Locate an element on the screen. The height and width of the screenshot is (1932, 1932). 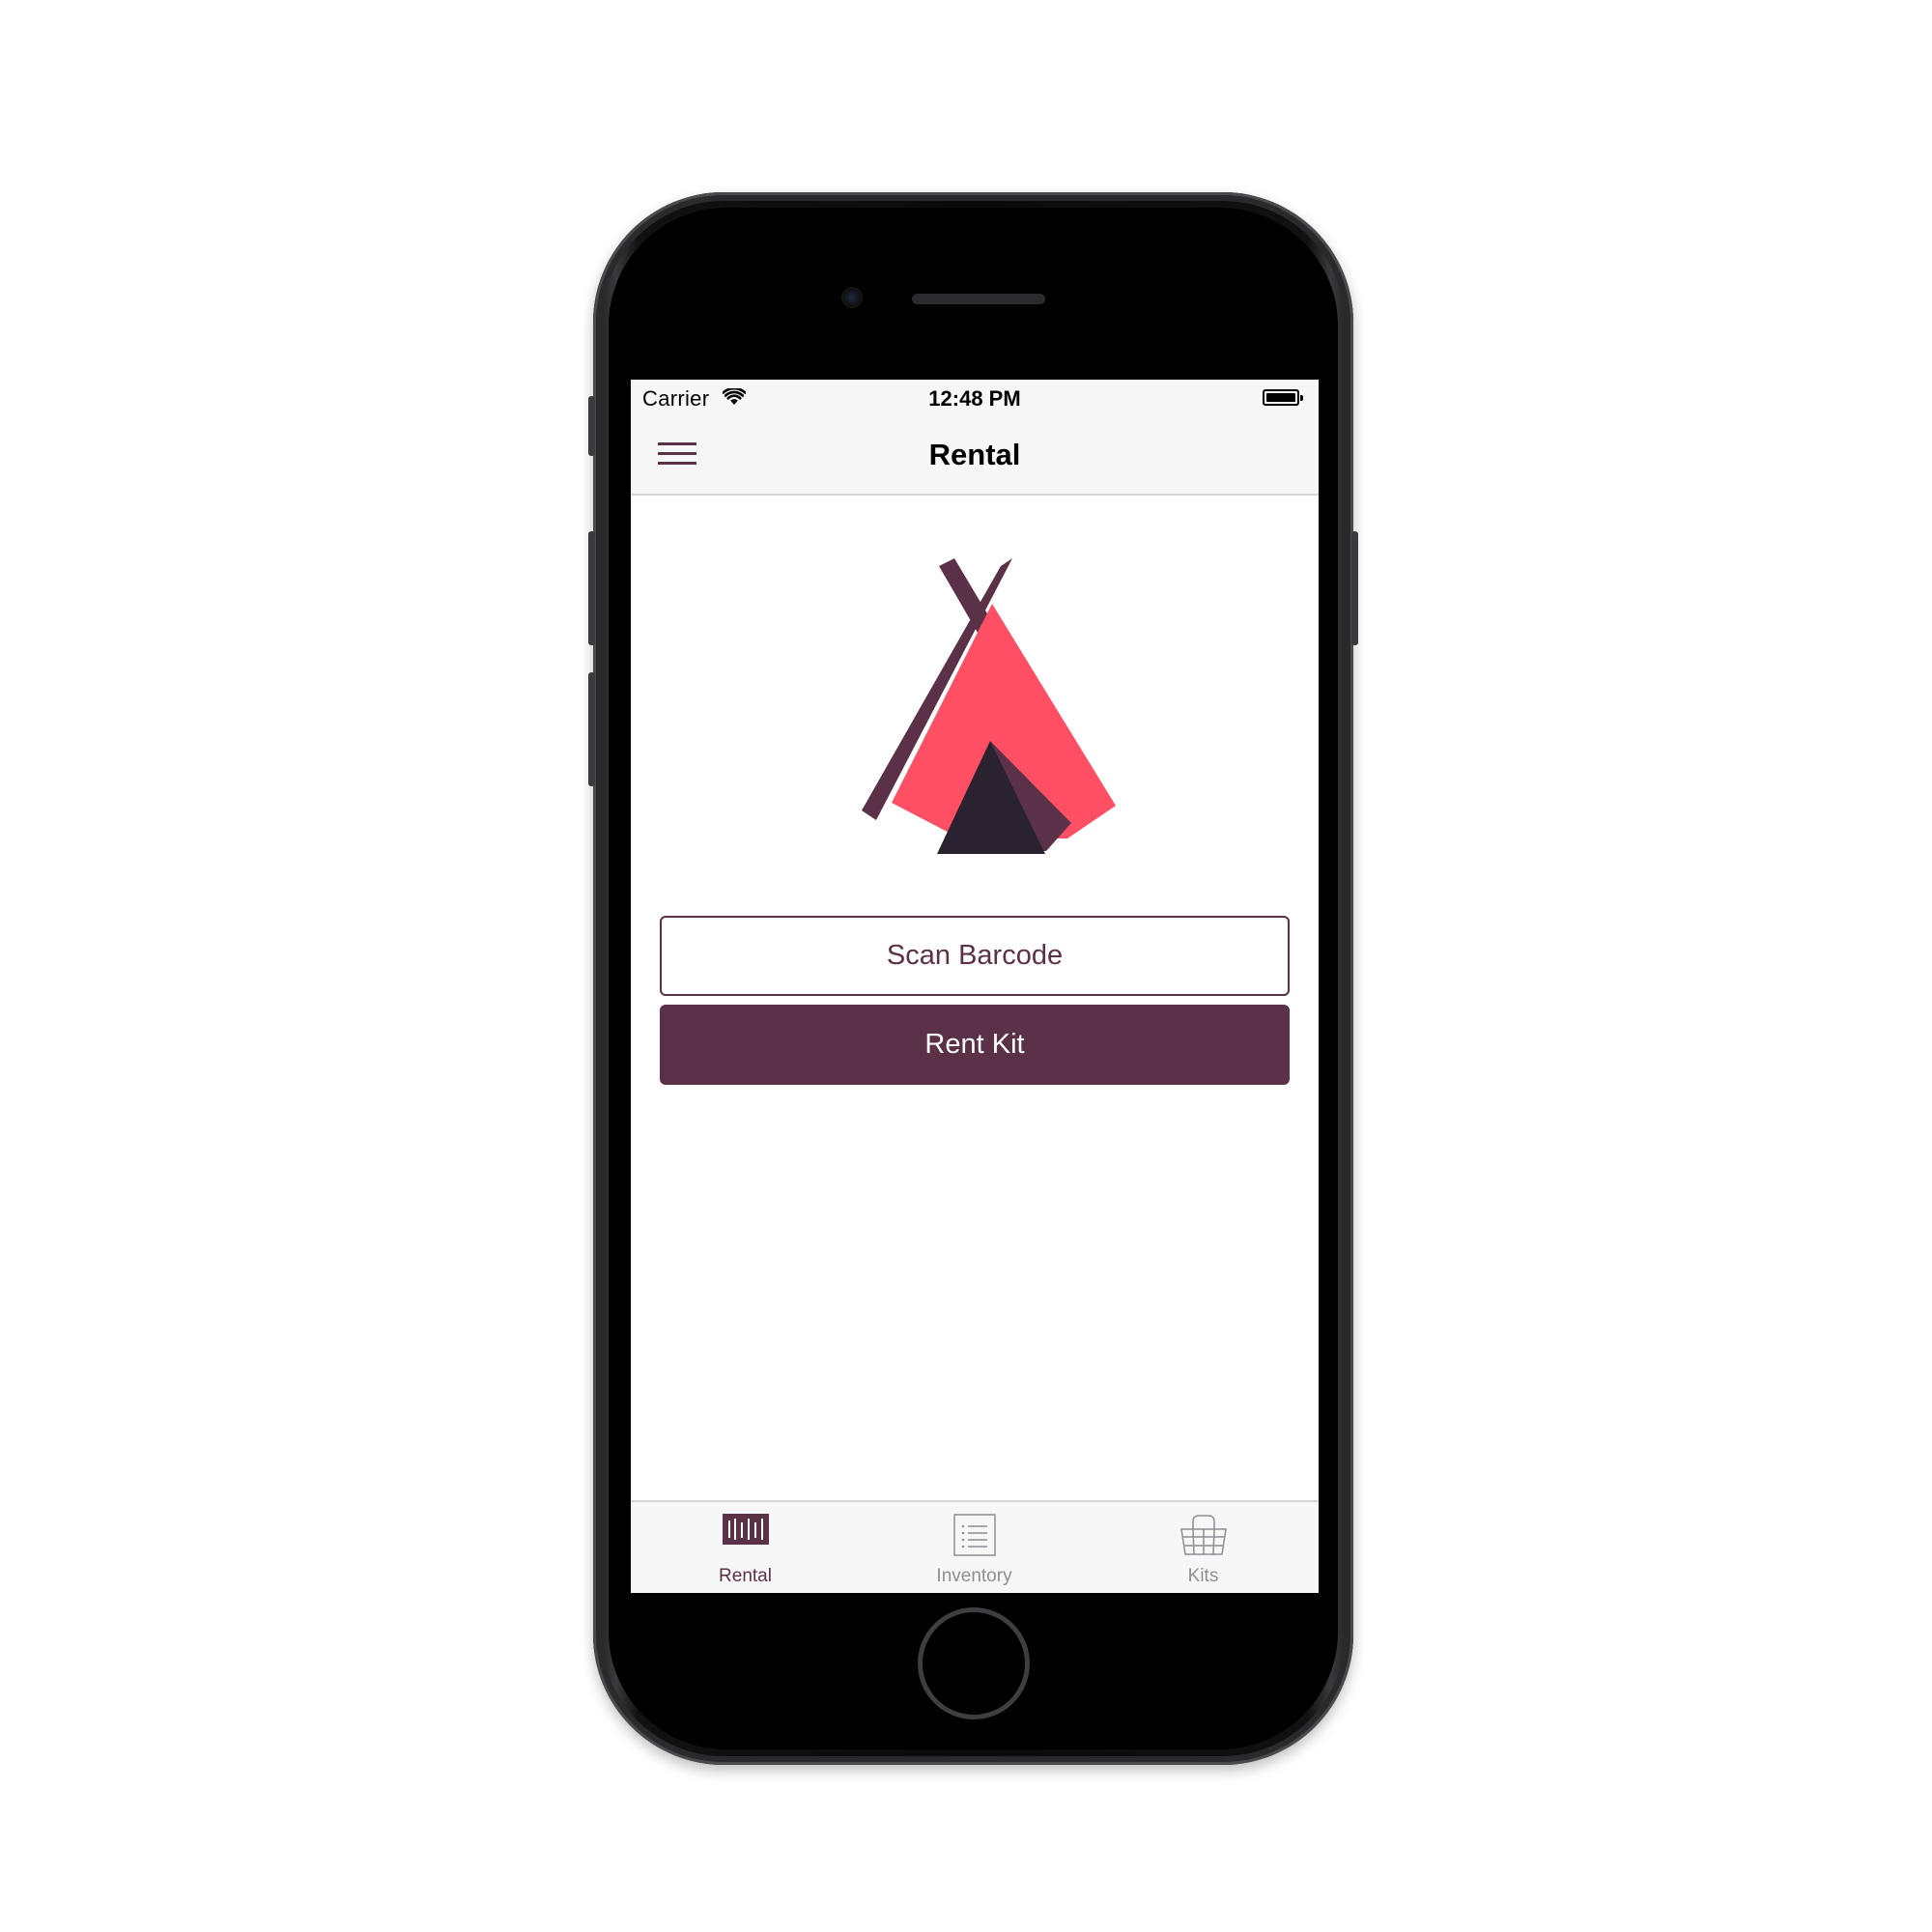
power-button is located at coordinates (1354, 588).